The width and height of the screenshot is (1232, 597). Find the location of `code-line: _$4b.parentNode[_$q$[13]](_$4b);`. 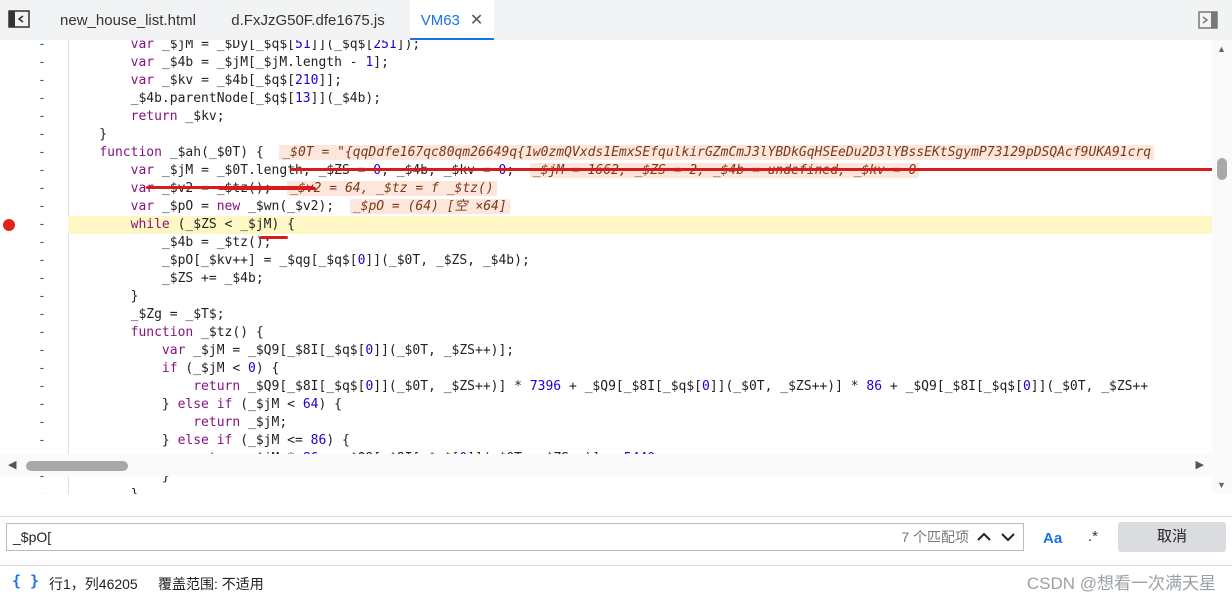

code-line: _$4b.parentNode[_$q$[13]](_$4b); is located at coordinates (640, 99).